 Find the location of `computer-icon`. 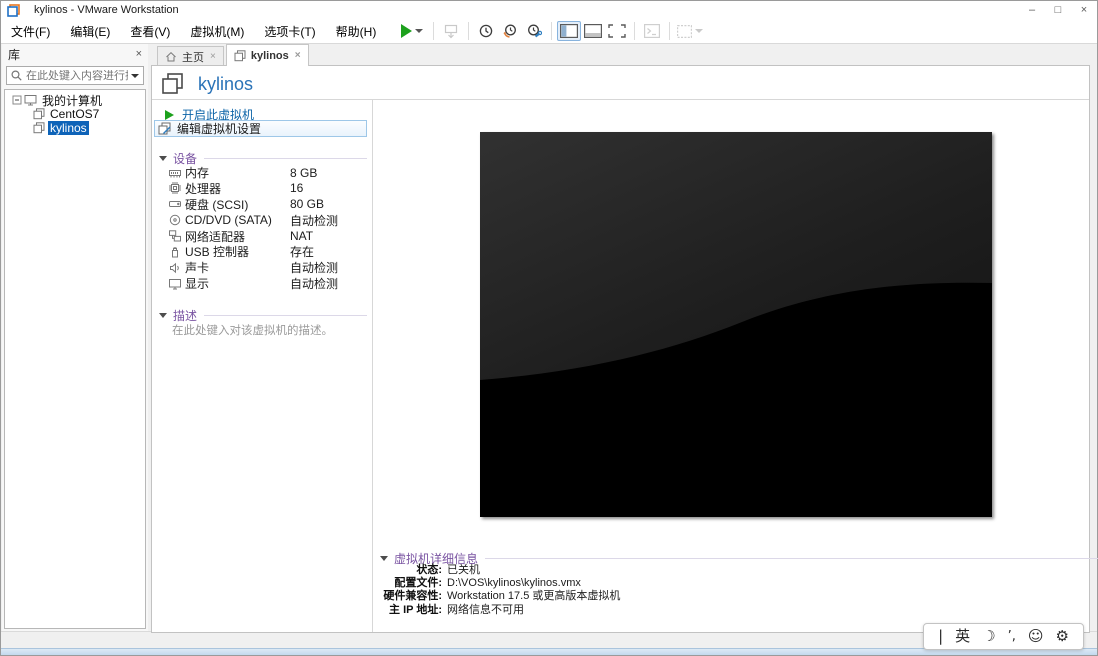

computer-icon is located at coordinates (30, 100).